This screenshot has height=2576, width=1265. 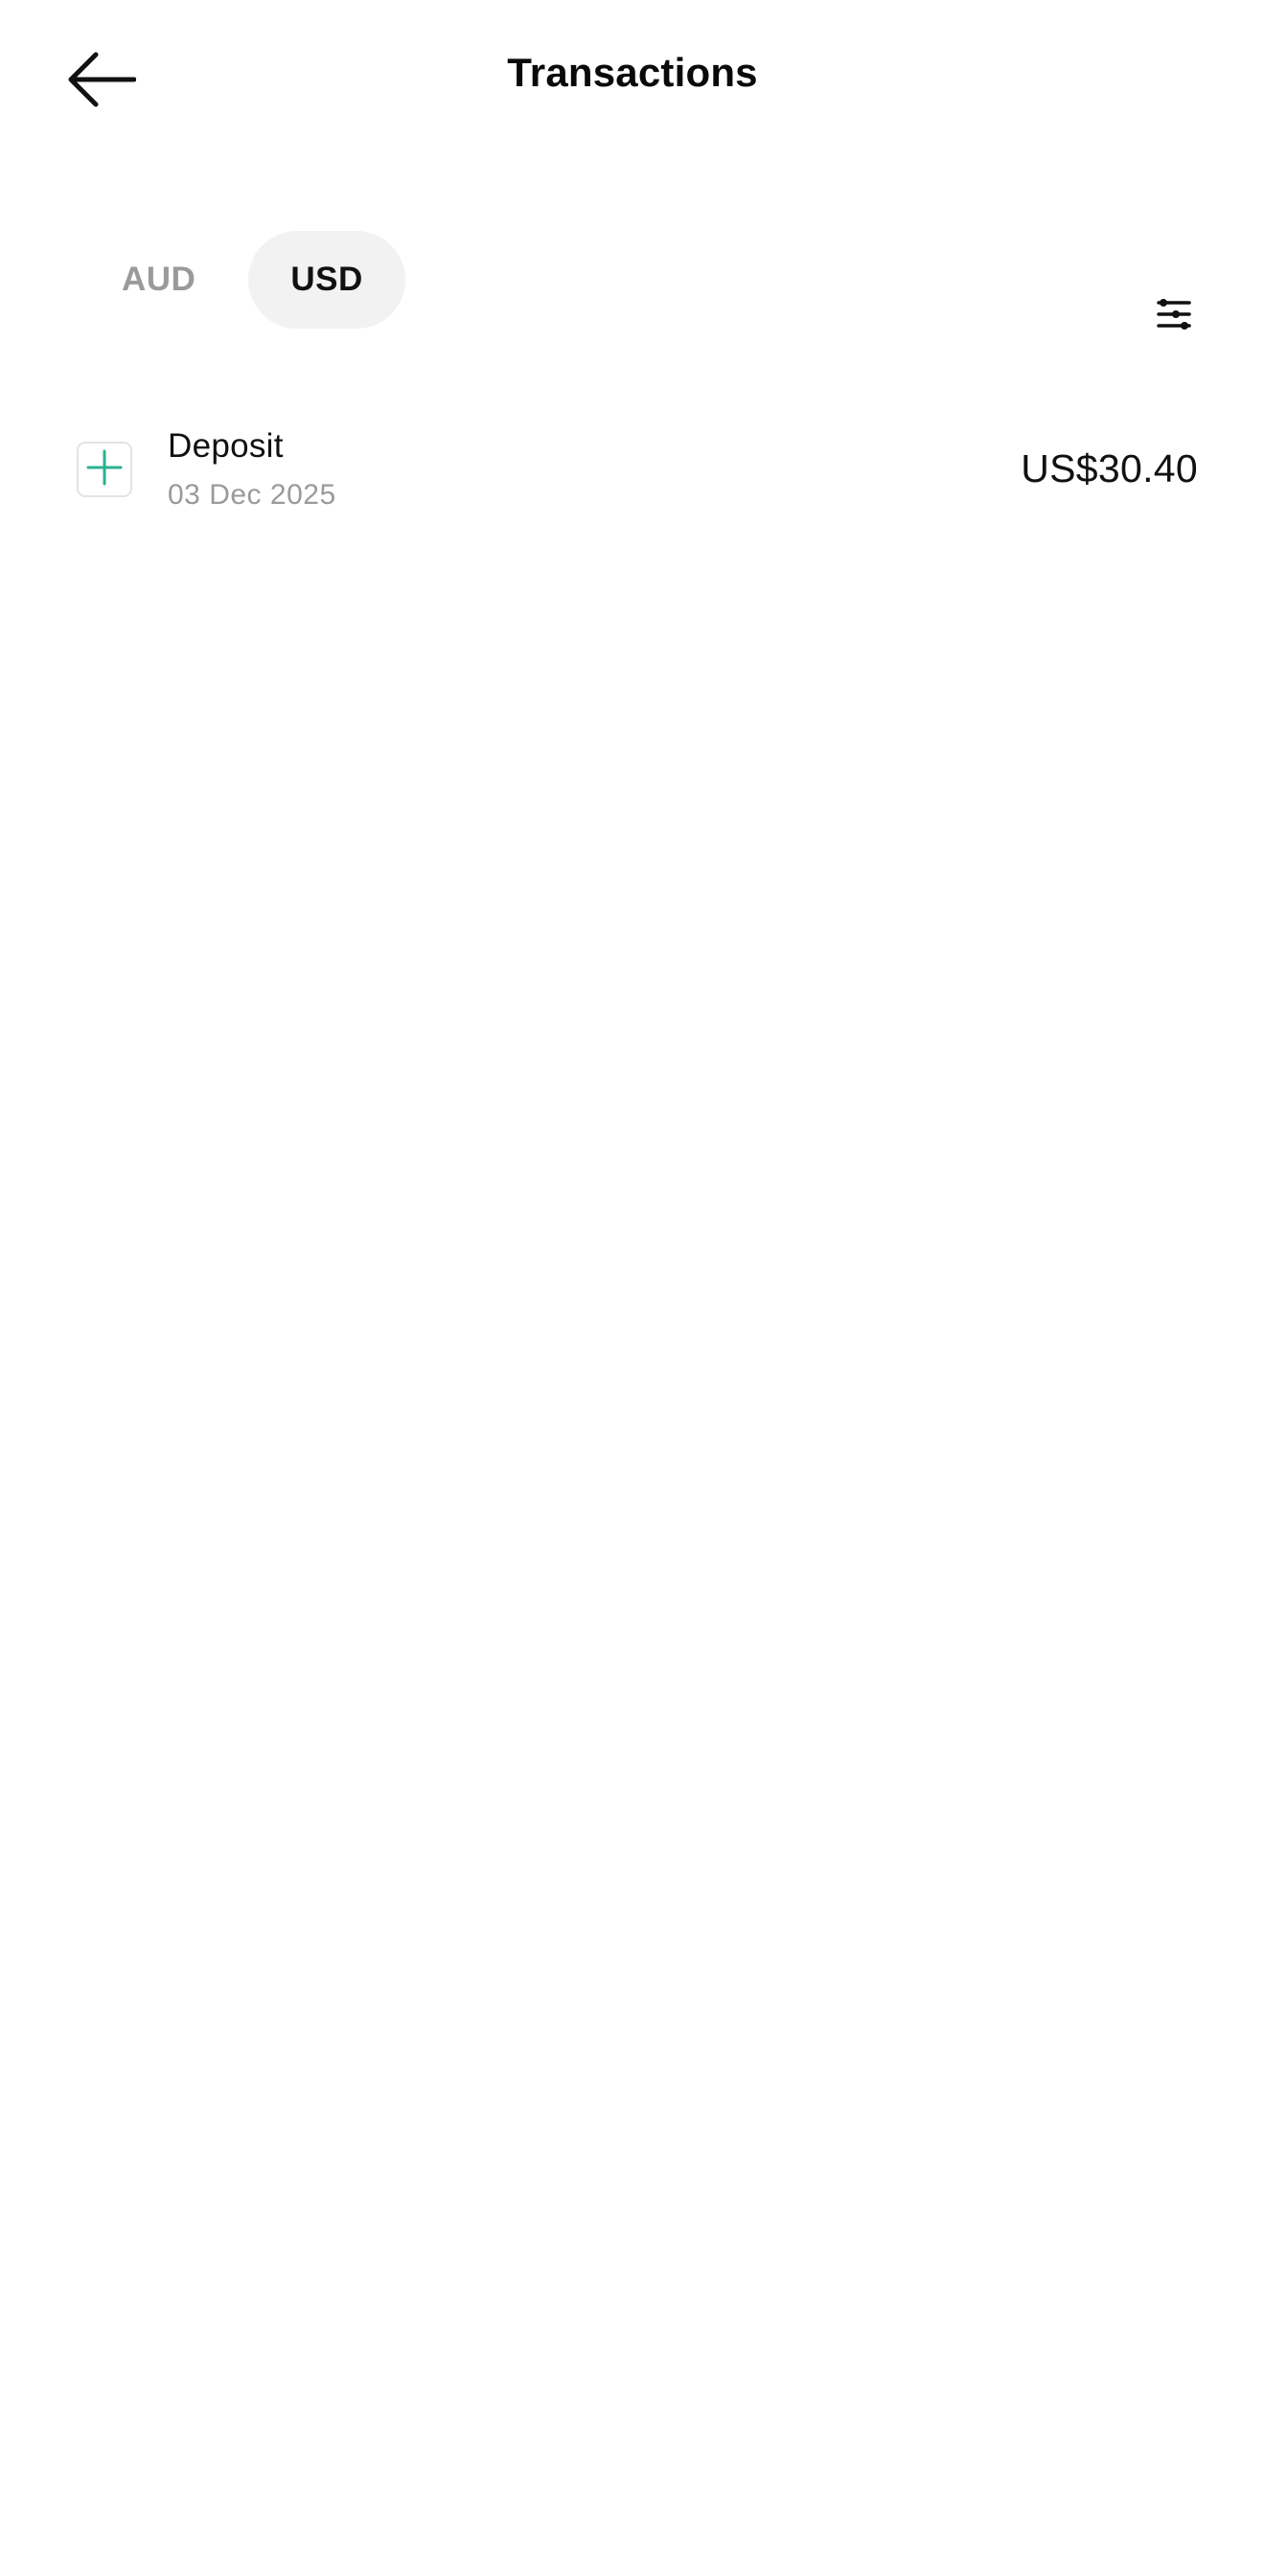 What do you see at coordinates (632, 73) in the screenshot?
I see `page-title: Transactions` at bounding box center [632, 73].